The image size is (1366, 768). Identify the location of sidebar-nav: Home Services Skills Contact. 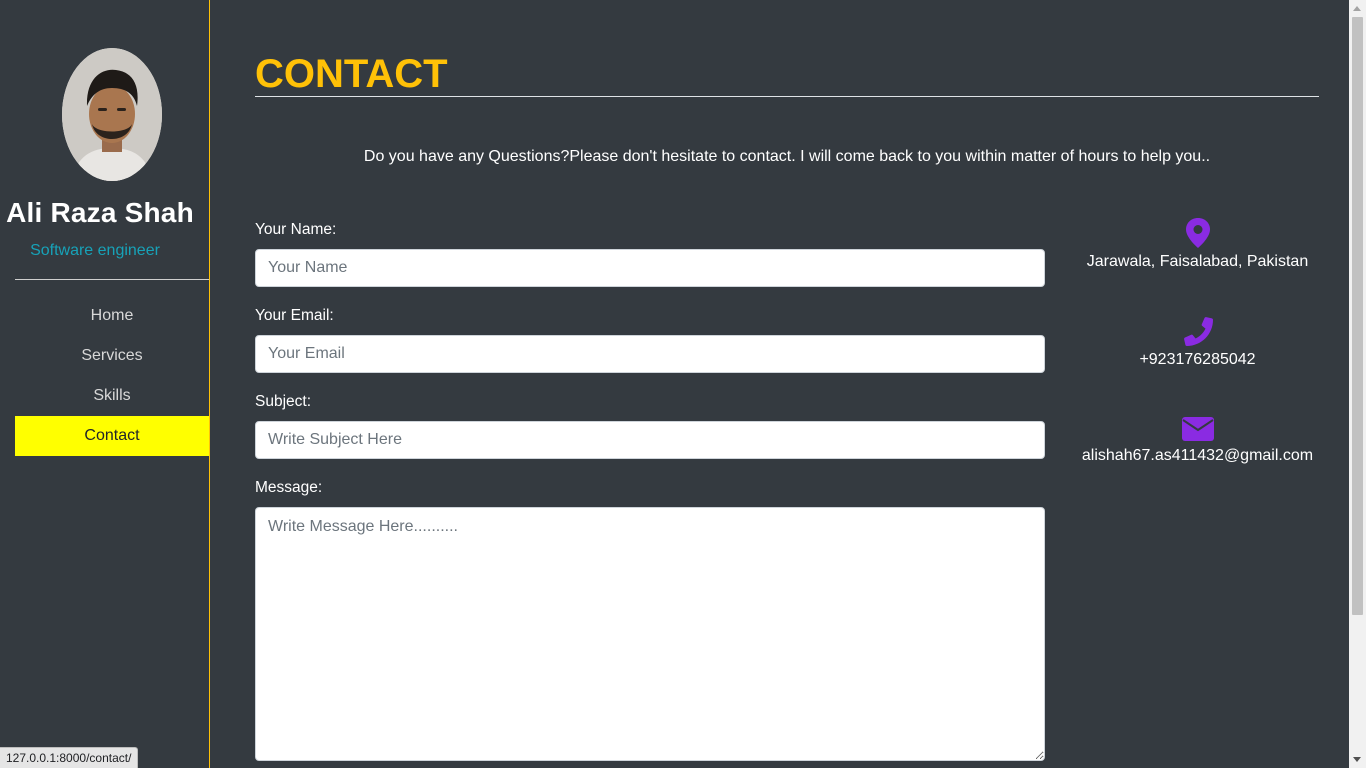
(112, 376).